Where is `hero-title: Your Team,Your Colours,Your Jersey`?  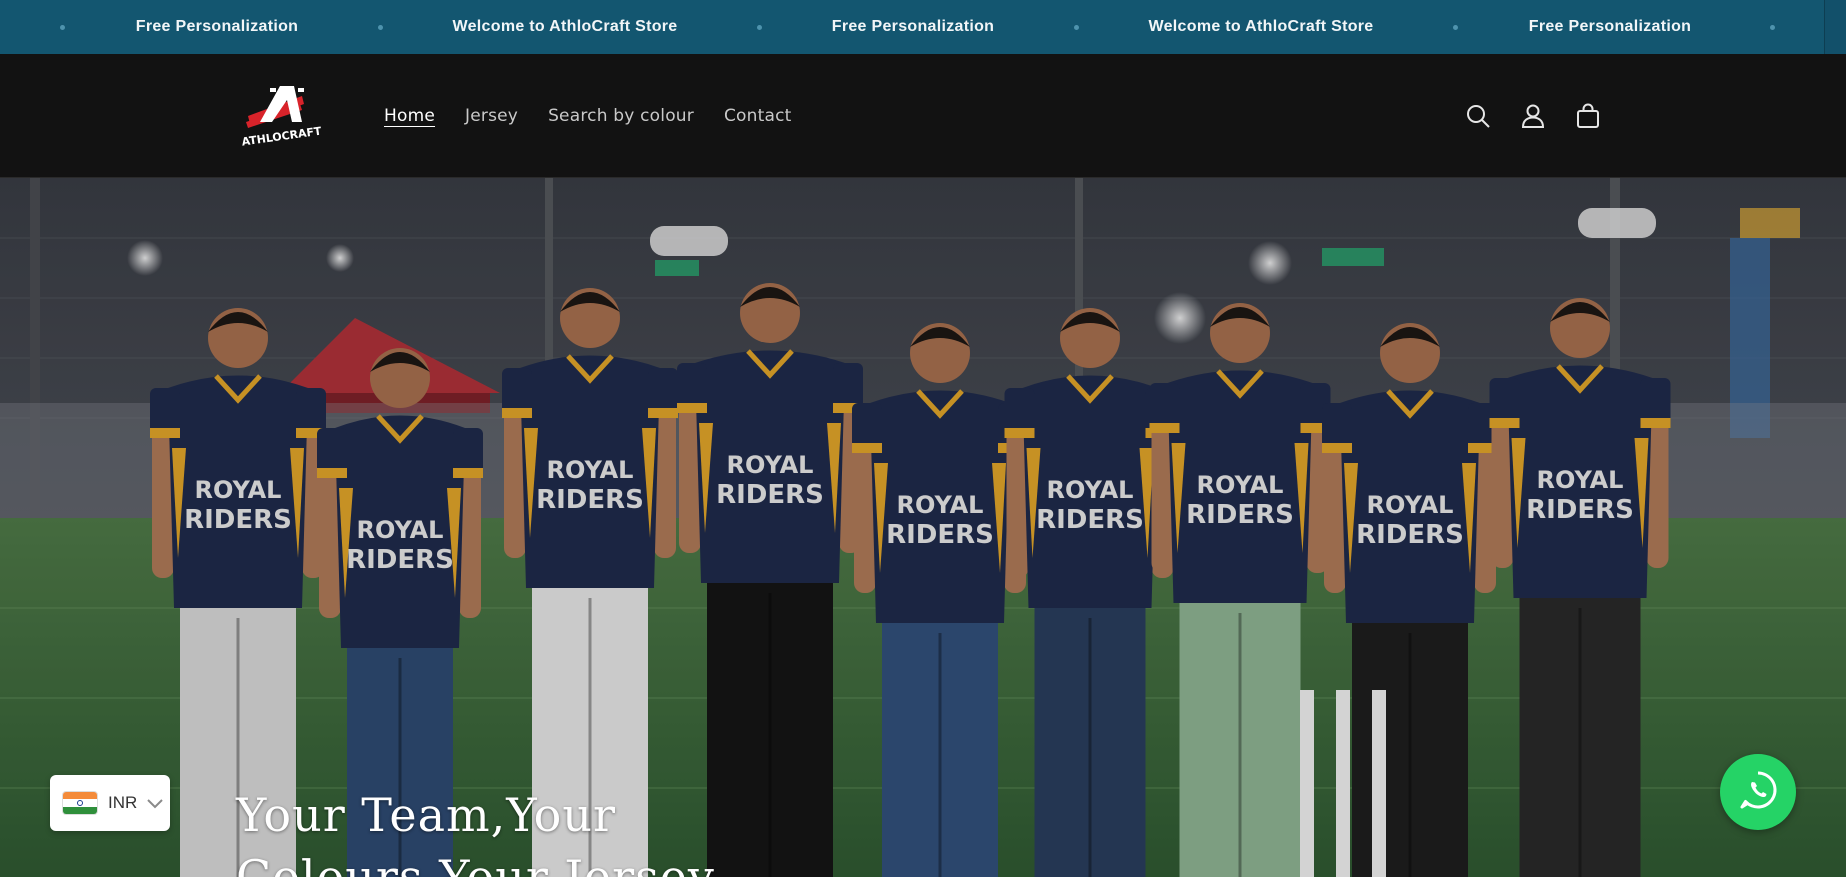
hero-title: Your Team,Your Colours,Your Jersey is located at coordinates (475, 832).